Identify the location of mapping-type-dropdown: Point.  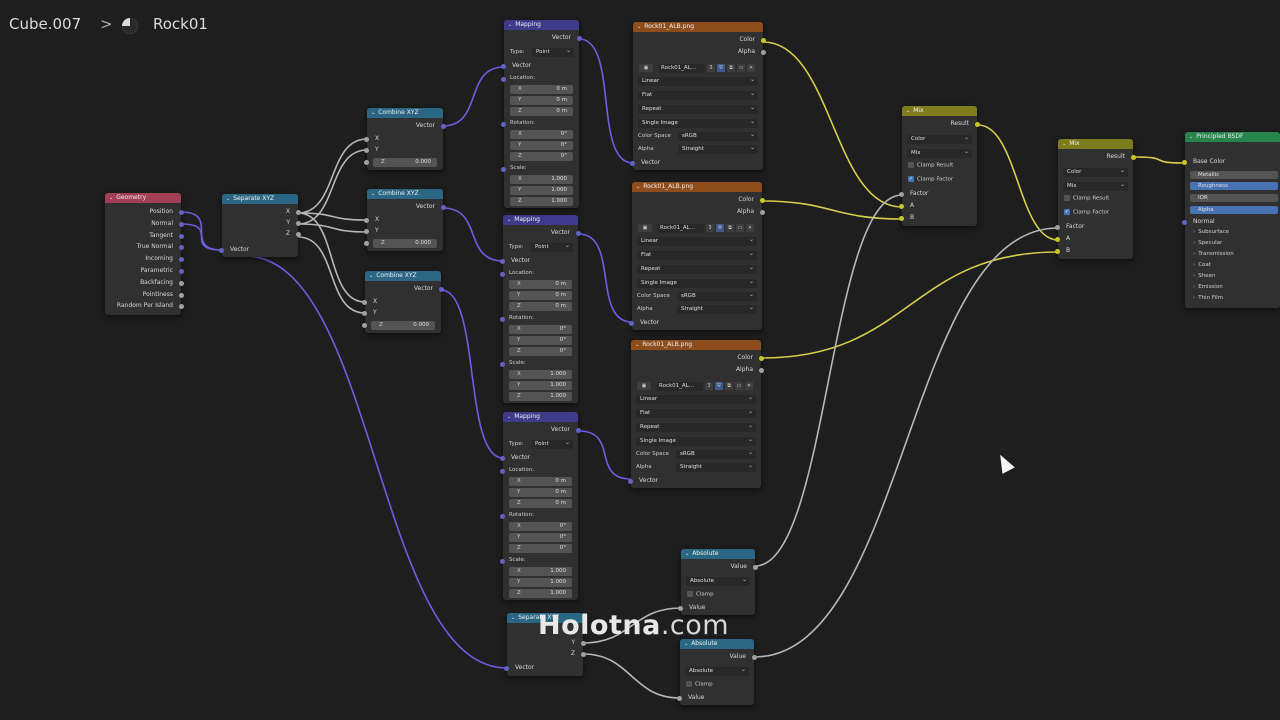
(553, 51).